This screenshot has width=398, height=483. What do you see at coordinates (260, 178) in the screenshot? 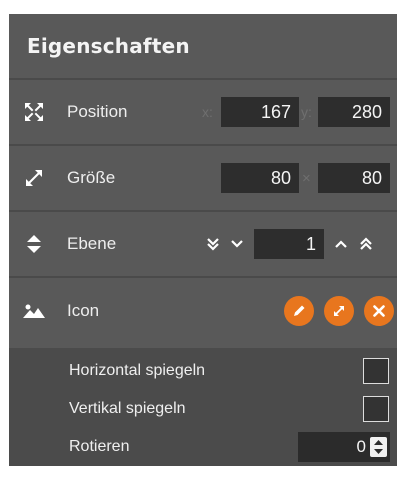
I see `size-width-input: 80` at bounding box center [260, 178].